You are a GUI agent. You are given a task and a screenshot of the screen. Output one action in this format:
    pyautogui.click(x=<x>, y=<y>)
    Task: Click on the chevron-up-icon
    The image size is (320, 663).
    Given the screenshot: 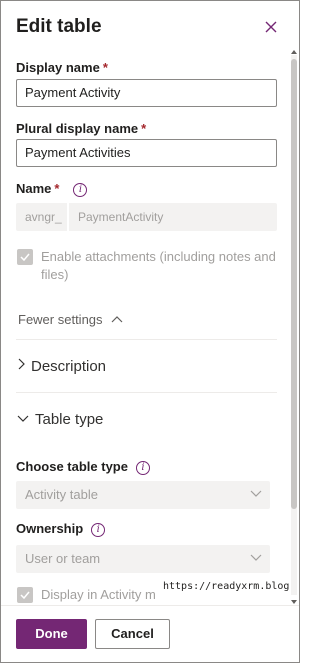 What is the action you would take?
    pyautogui.click(x=117, y=319)
    